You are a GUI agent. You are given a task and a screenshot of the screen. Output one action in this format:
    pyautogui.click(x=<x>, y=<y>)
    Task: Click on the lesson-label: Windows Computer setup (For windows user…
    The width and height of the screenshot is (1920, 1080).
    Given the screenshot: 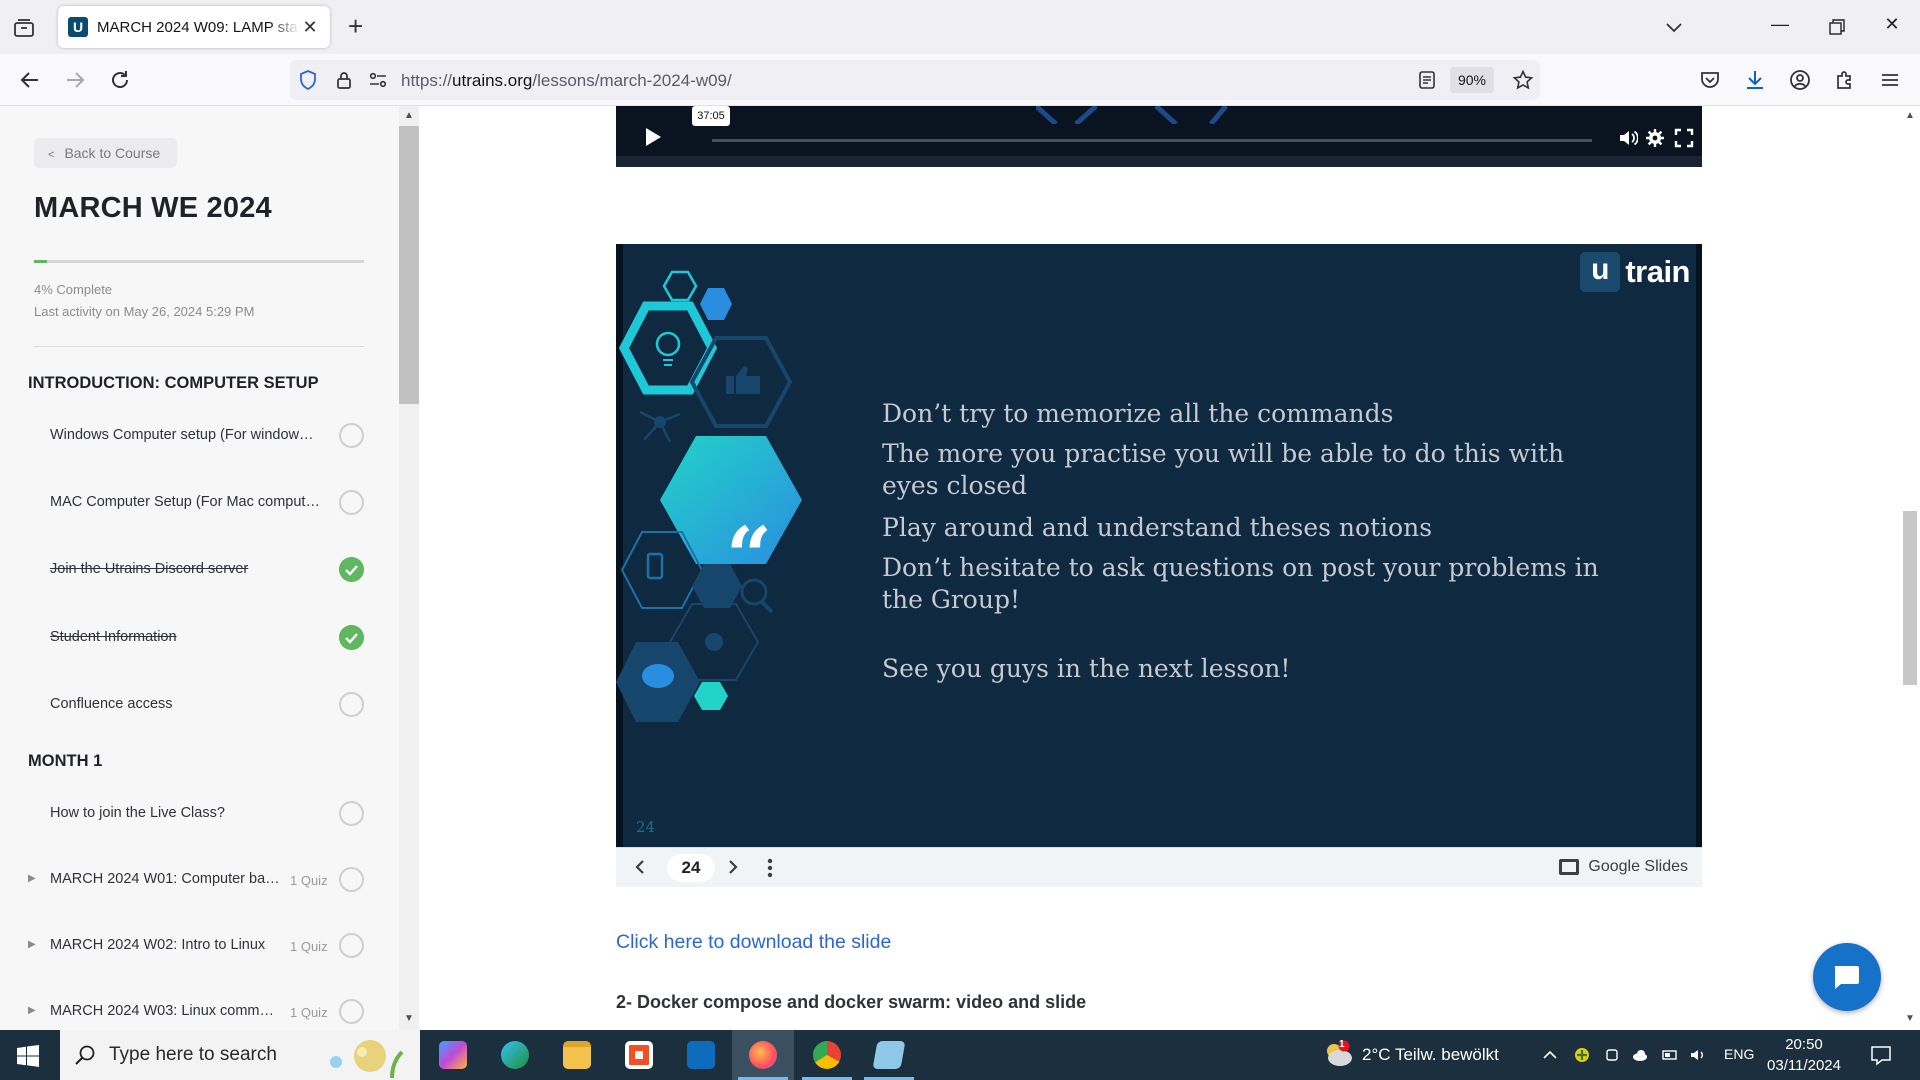 What is the action you would take?
    pyautogui.click(x=185, y=435)
    